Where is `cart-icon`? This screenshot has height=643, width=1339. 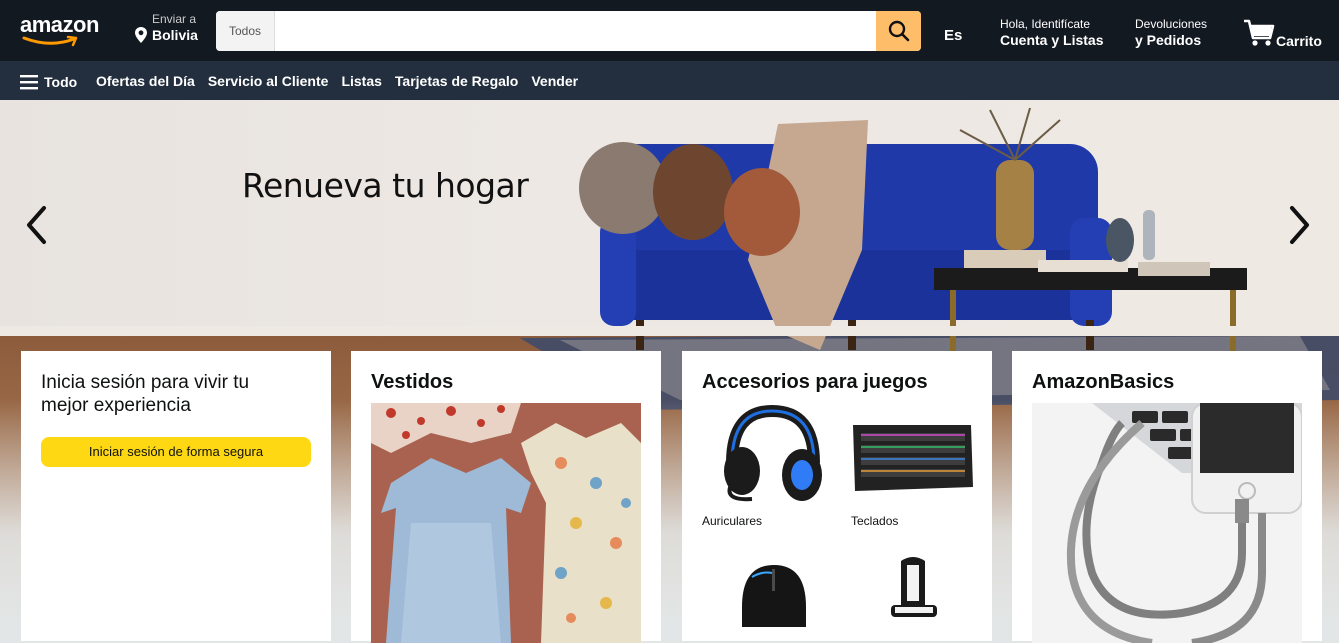
cart-icon is located at coordinates (1259, 32).